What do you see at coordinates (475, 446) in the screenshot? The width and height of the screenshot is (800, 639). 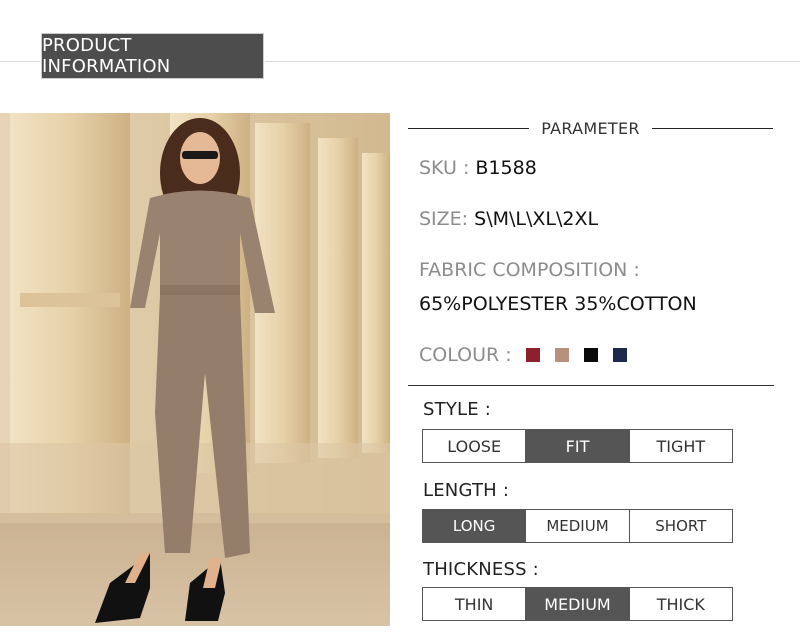 I see `style-option-loose: LOOSE` at bounding box center [475, 446].